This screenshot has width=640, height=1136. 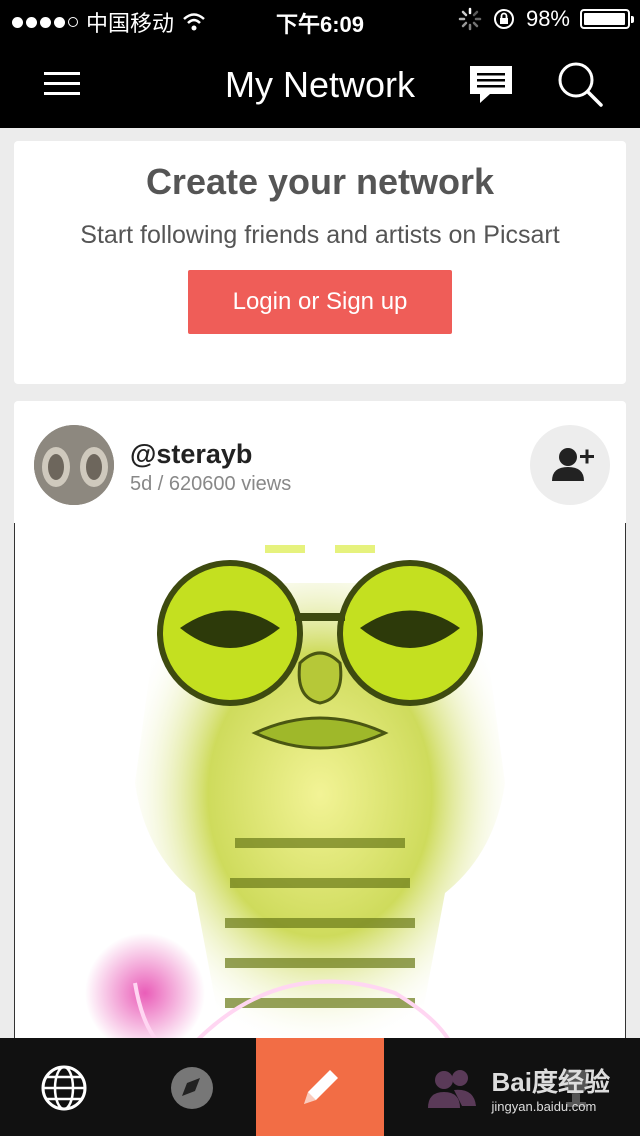 What do you see at coordinates (320, 302) in the screenshot?
I see `login-signup-button: Login or Sign up` at bounding box center [320, 302].